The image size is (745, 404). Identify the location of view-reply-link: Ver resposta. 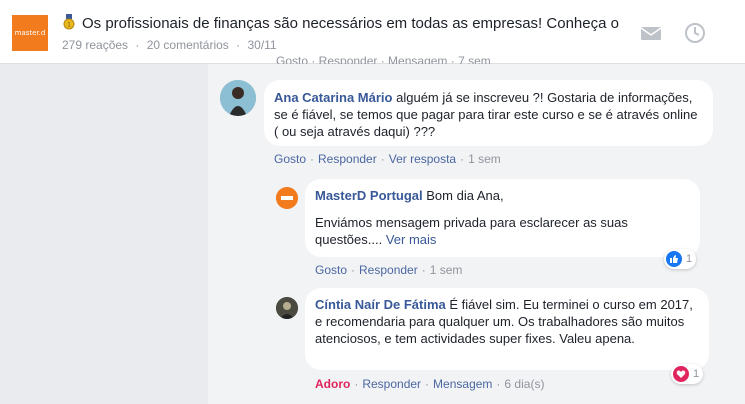
(422, 159).